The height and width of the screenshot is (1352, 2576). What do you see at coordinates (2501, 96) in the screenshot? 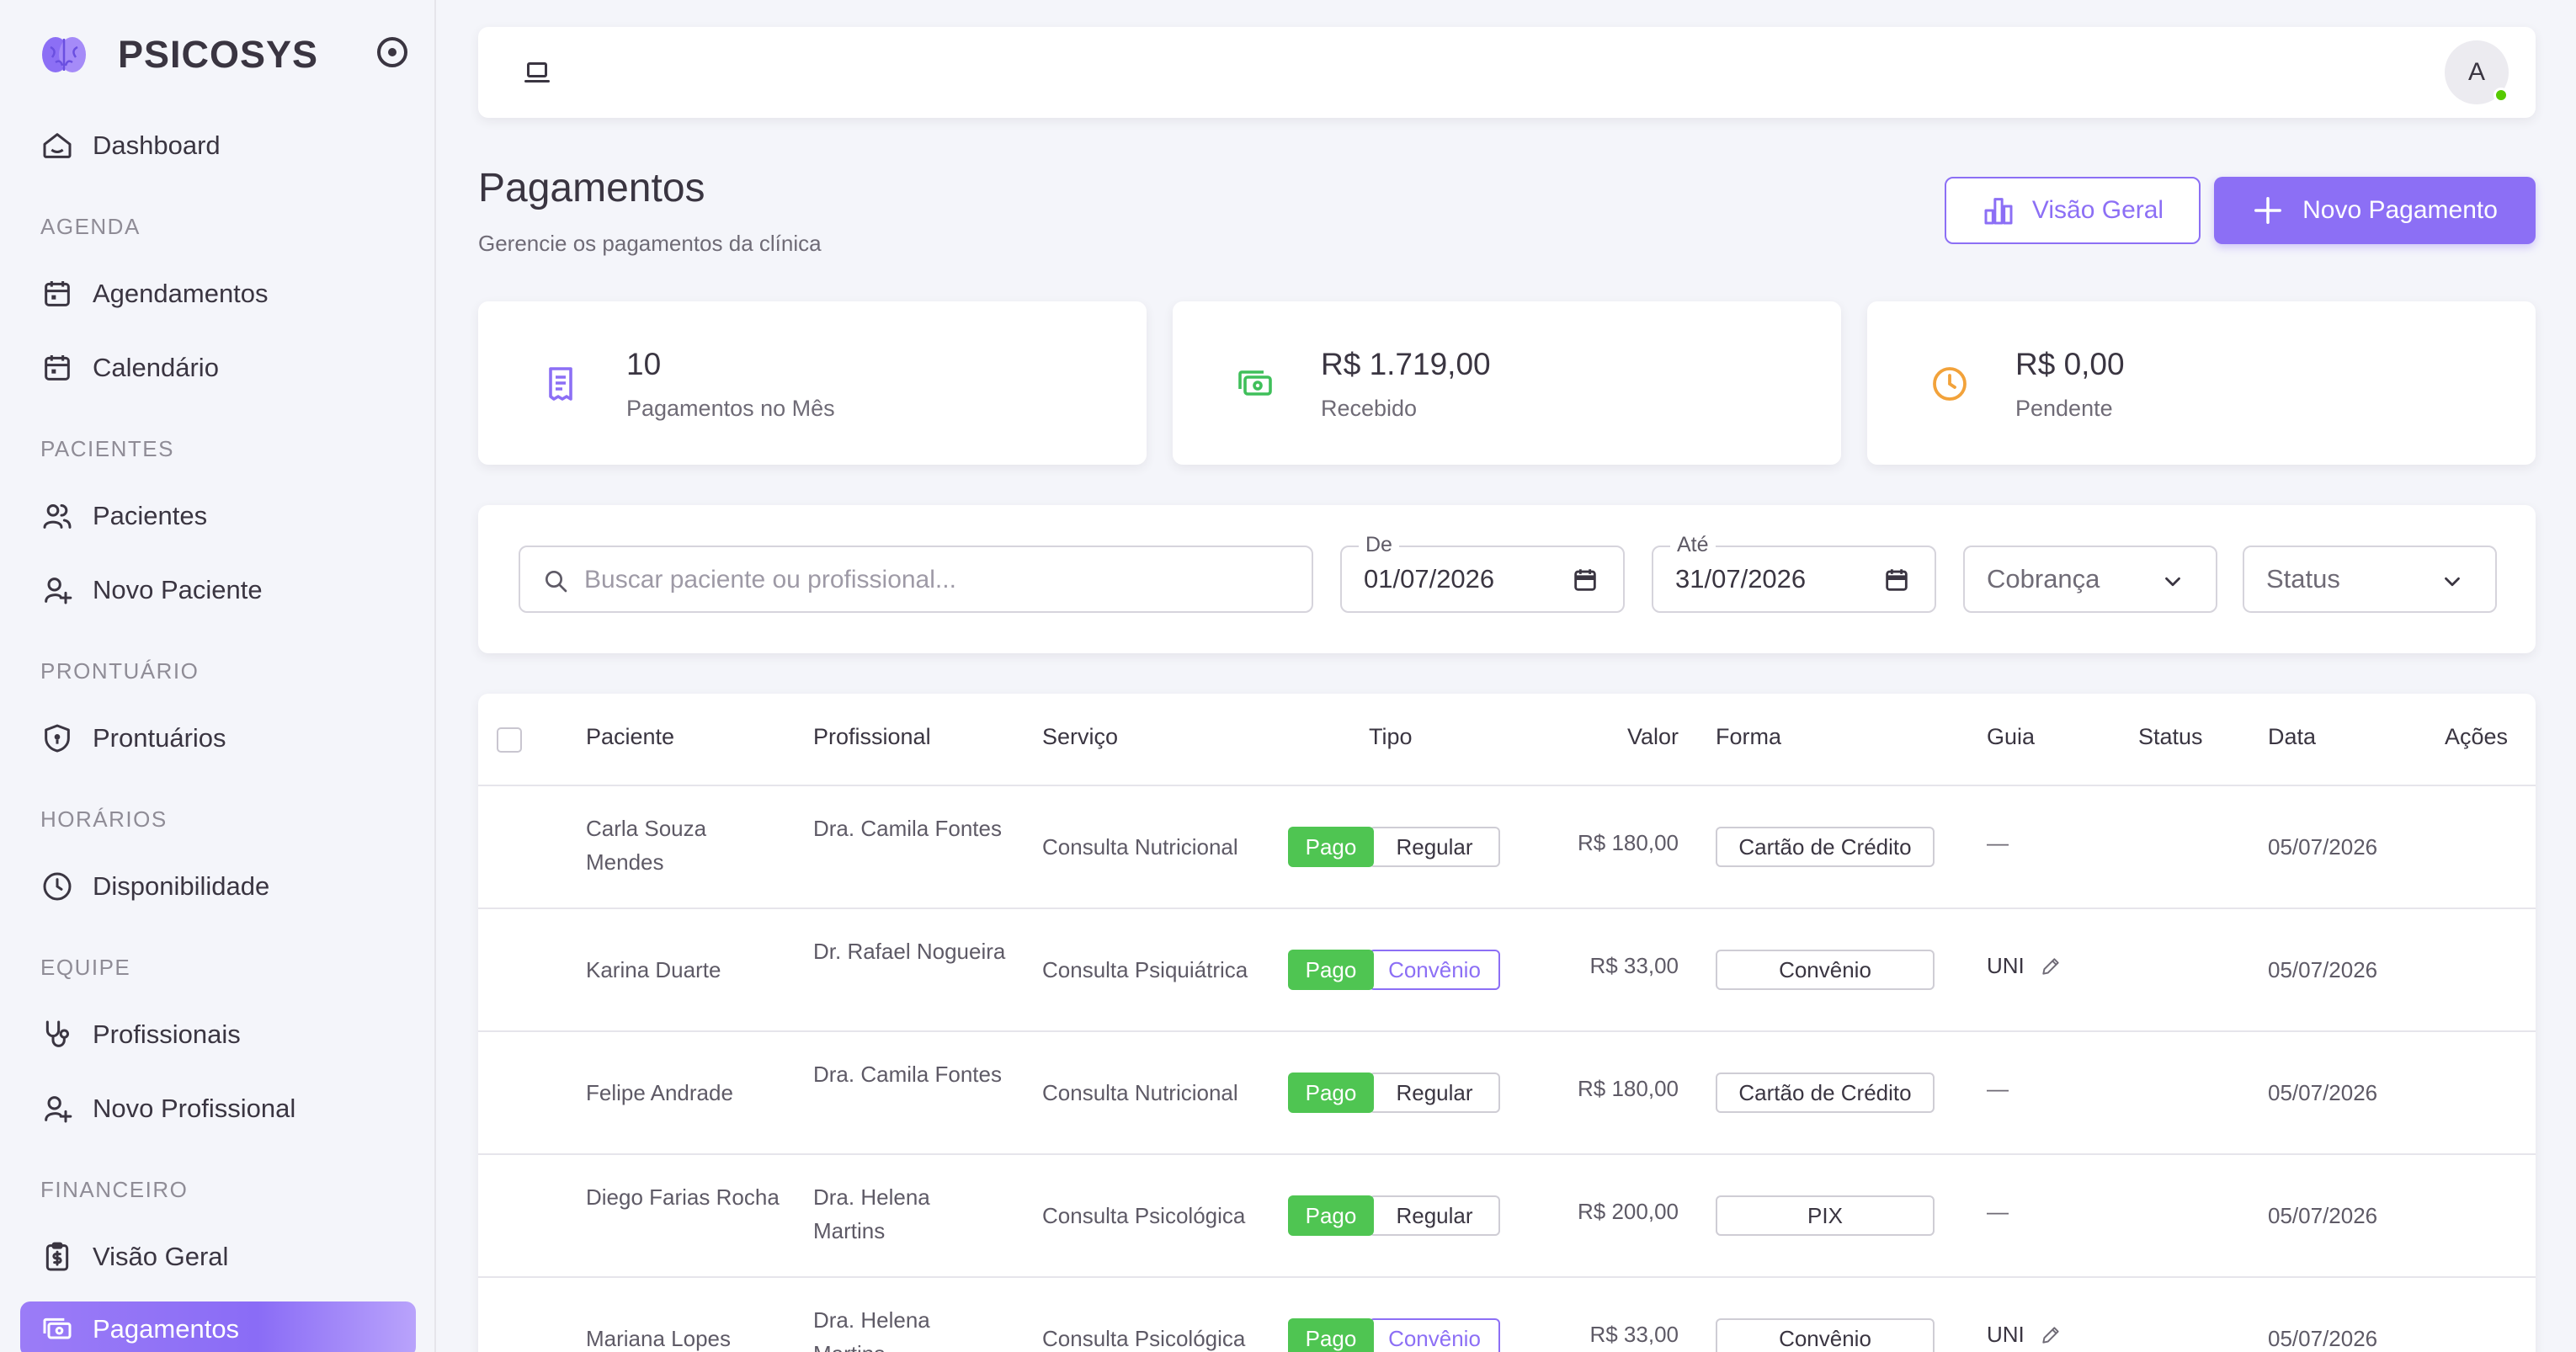
I see `online-status-dot` at bounding box center [2501, 96].